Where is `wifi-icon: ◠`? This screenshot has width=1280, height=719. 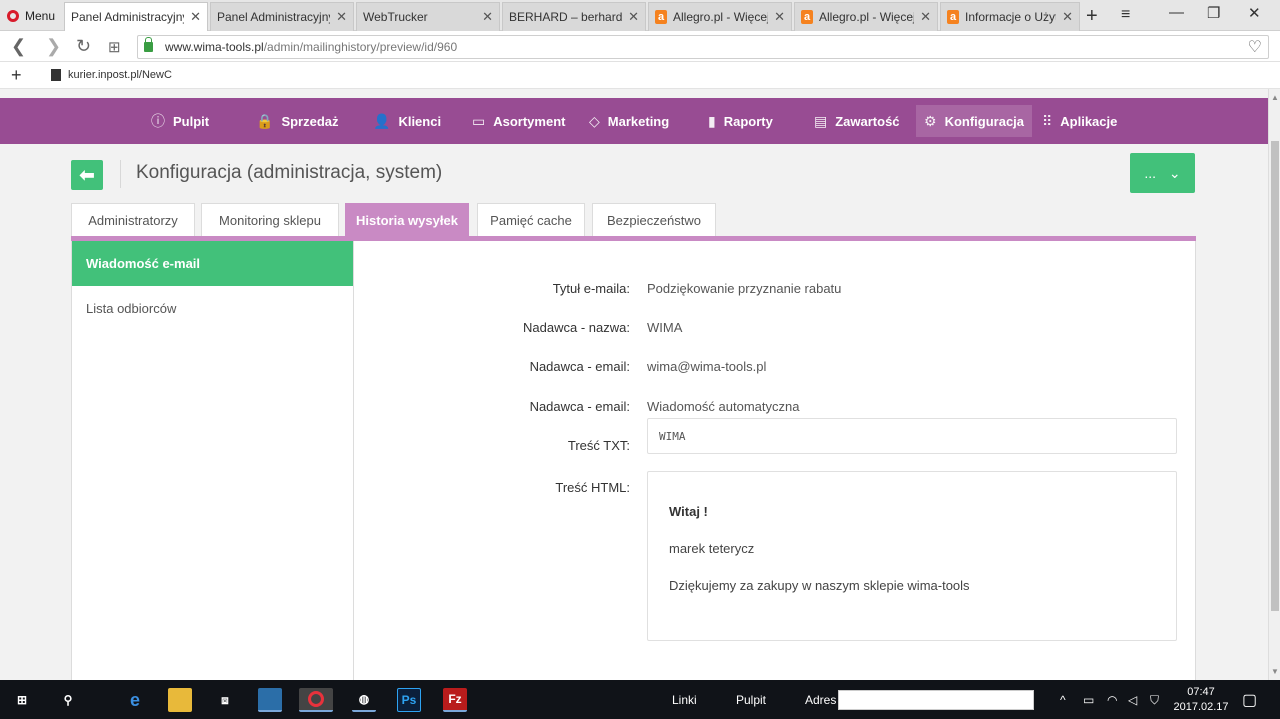
wifi-icon: ◠ is located at coordinates (1112, 700).